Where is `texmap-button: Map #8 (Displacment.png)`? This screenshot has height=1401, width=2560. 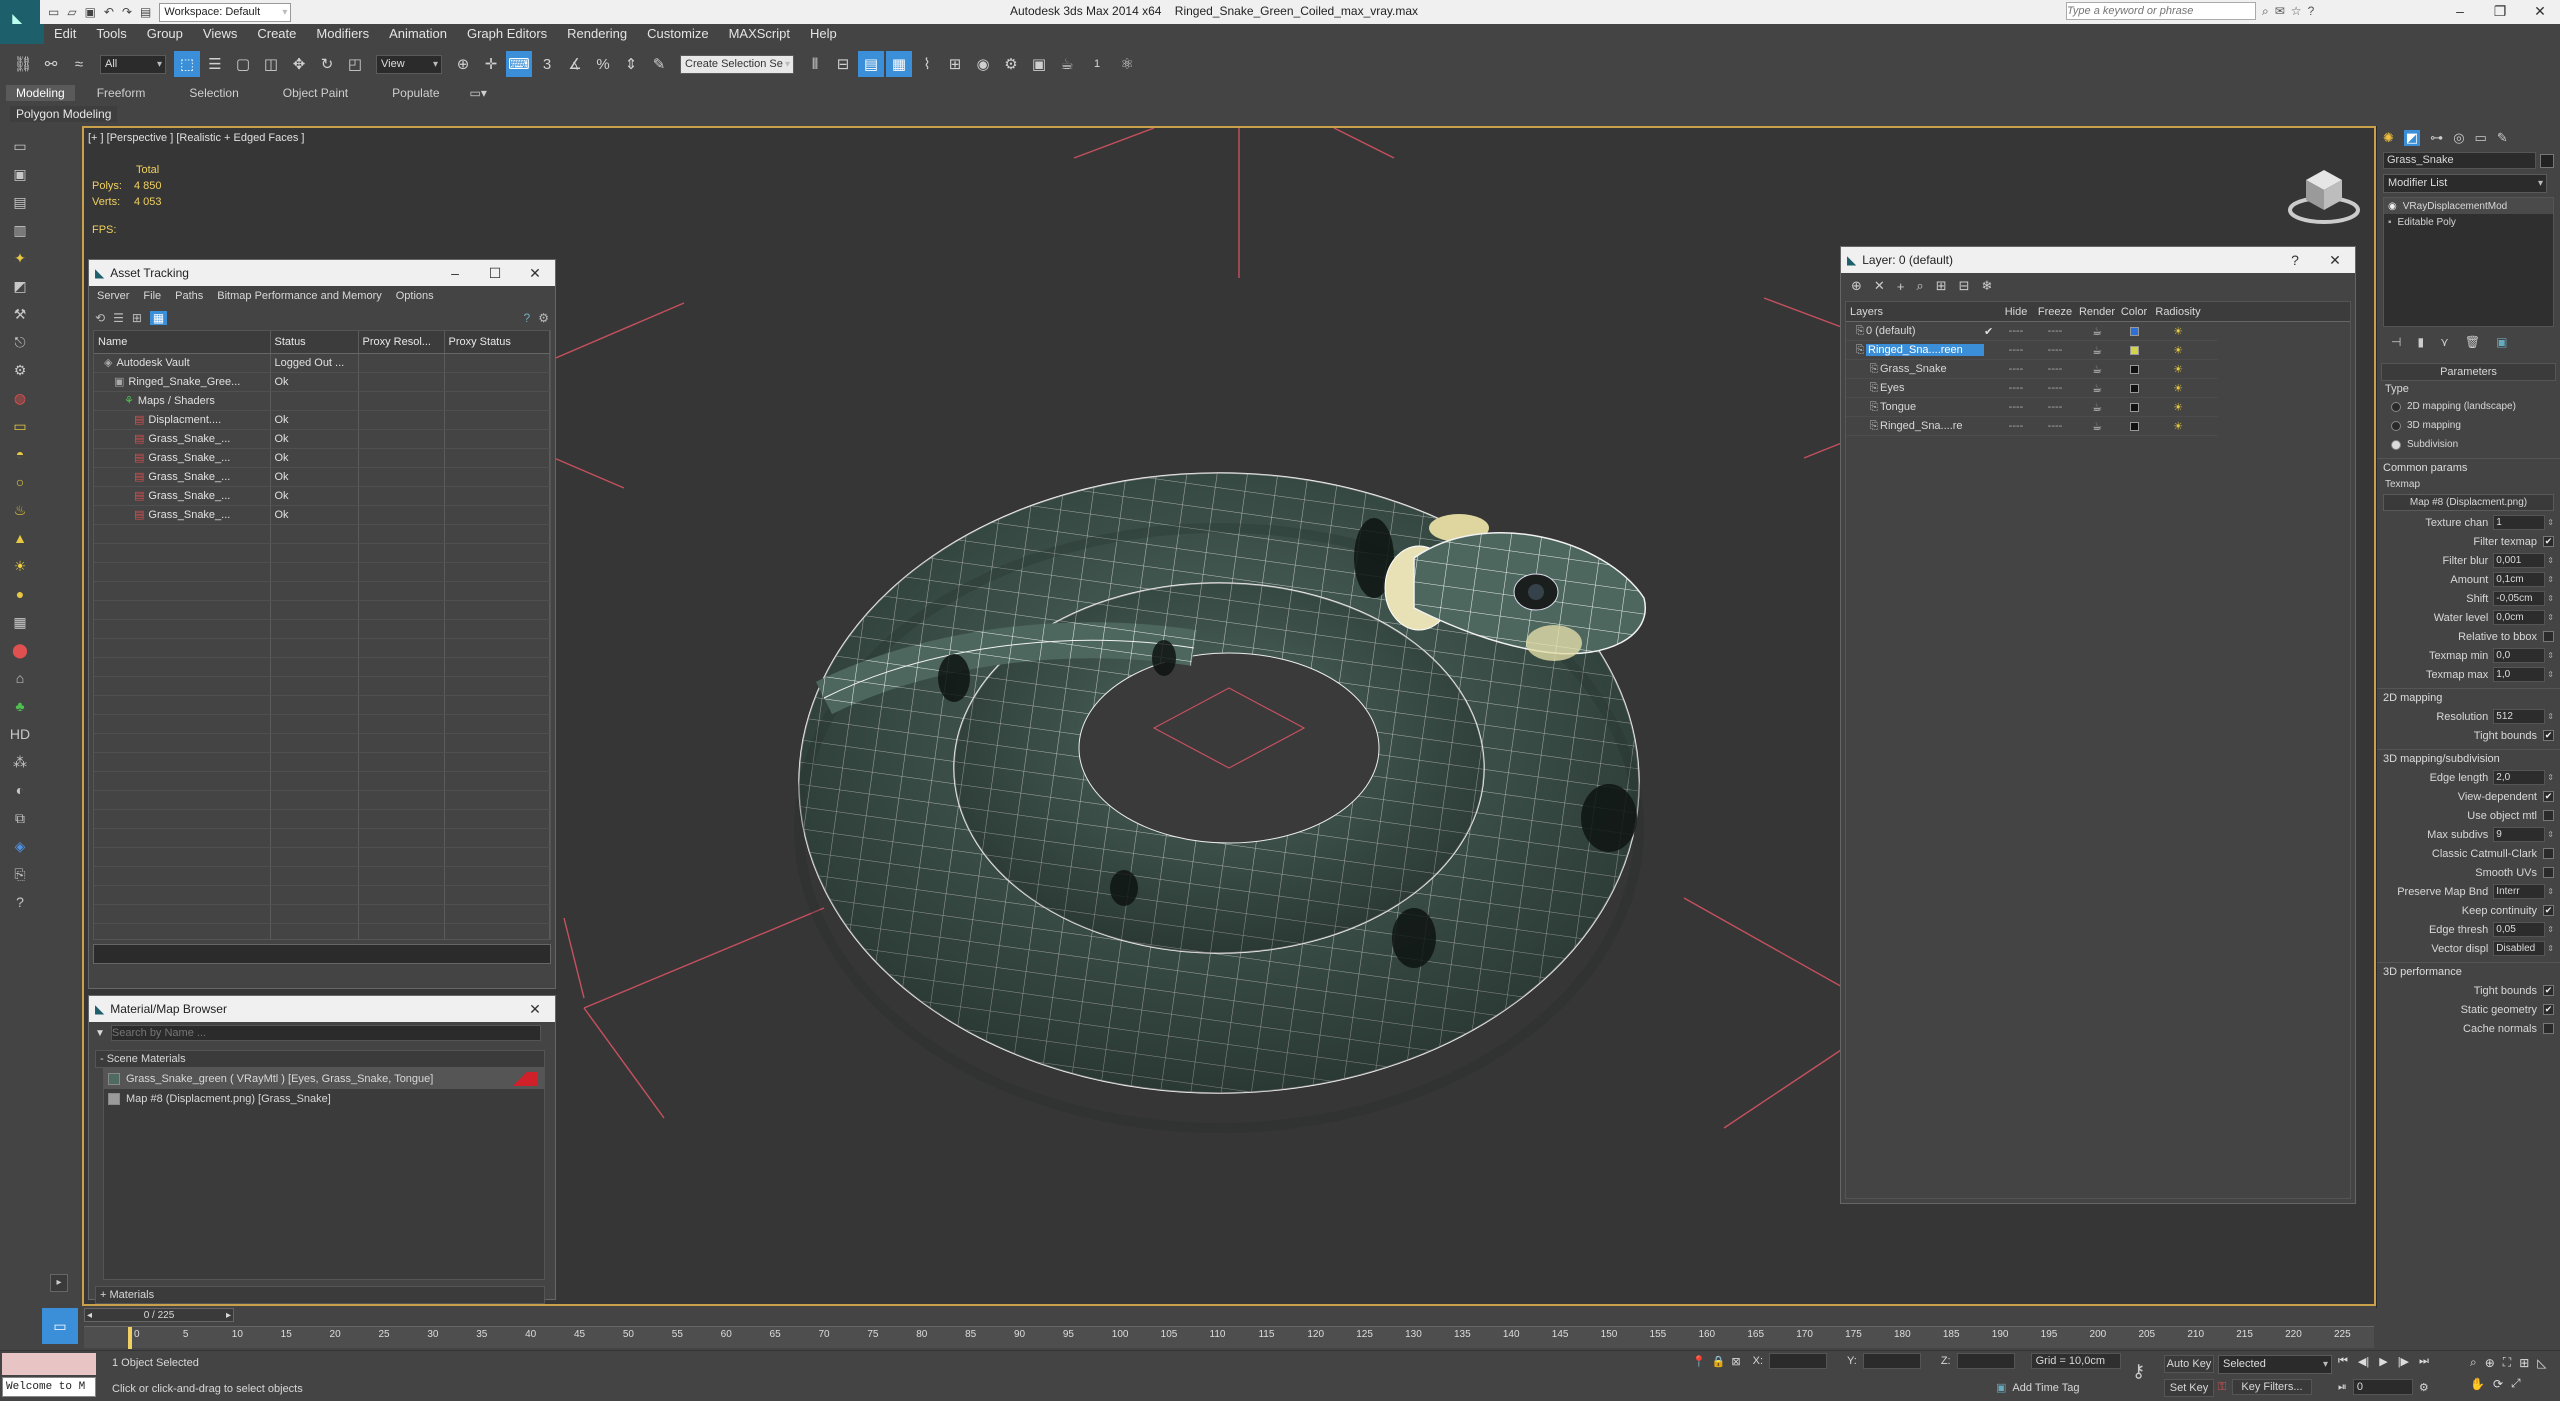
texmap-button: Map #8 (Displacment.png) is located at coordinates (2468, 502).